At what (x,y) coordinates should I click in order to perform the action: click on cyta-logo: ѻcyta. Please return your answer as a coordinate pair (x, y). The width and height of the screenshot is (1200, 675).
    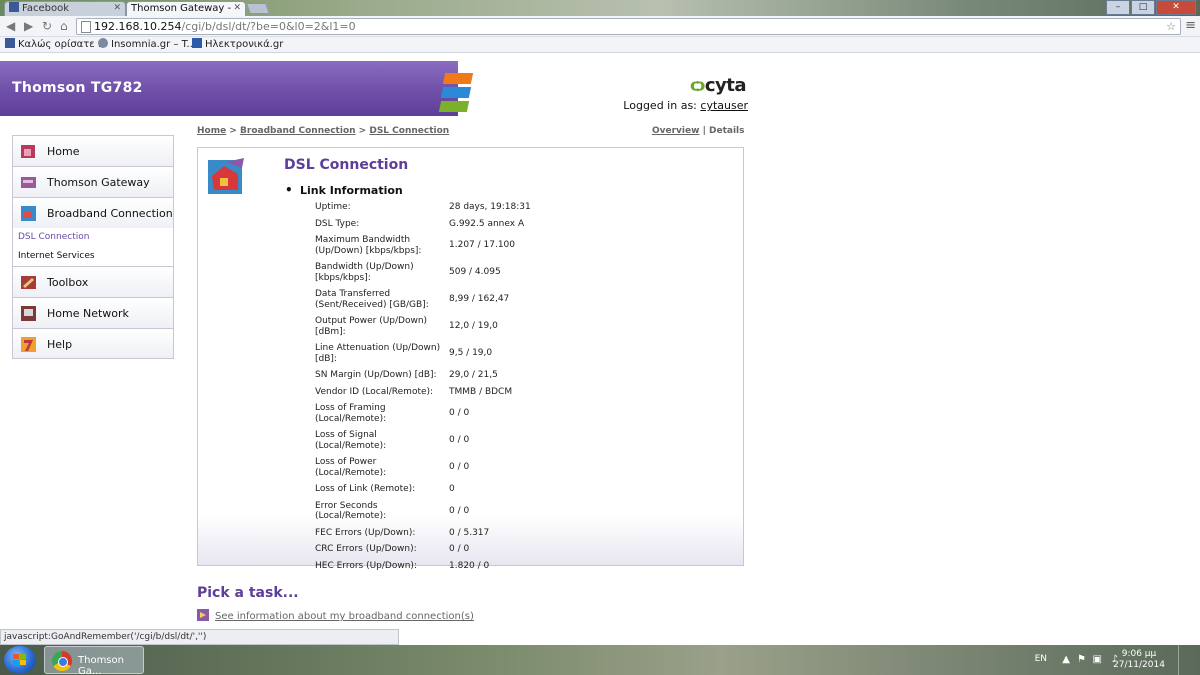
    Looking at the image, I should click on (718, 85).